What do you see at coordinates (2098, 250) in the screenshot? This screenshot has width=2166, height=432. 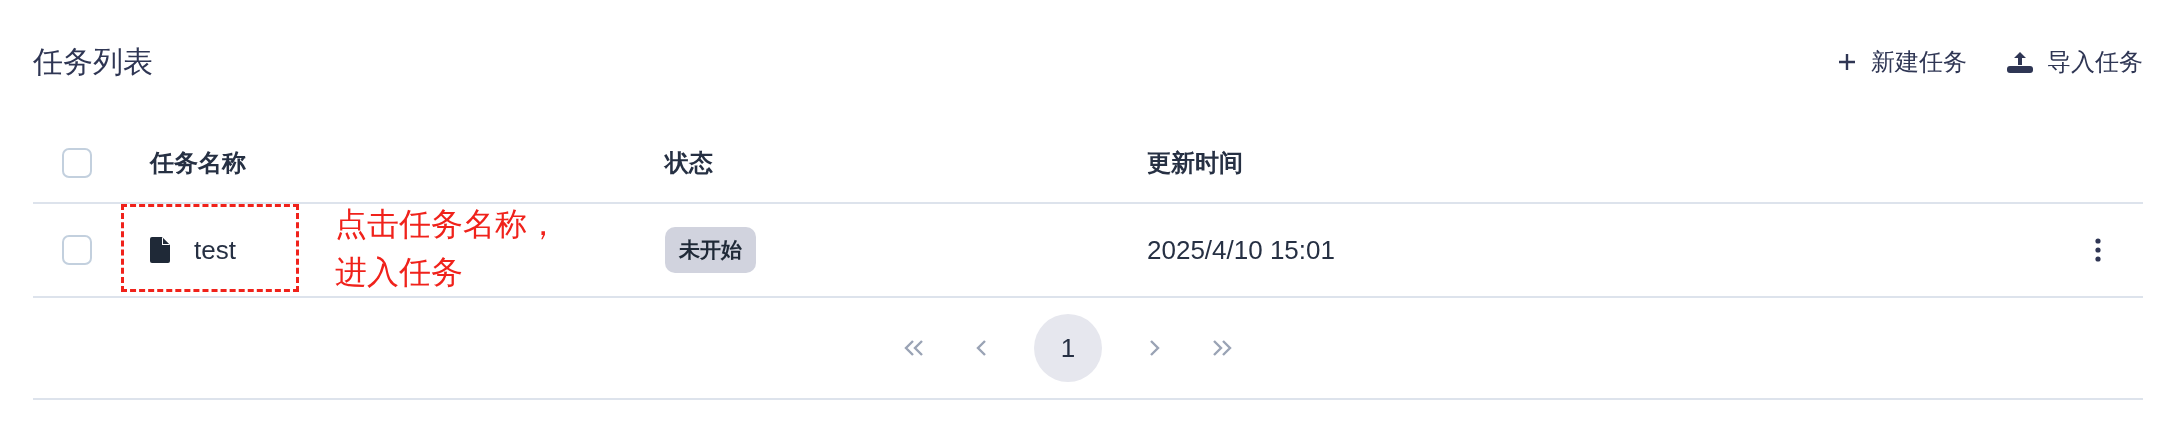 I see `more-icon` at bounding box center [2098, 250].